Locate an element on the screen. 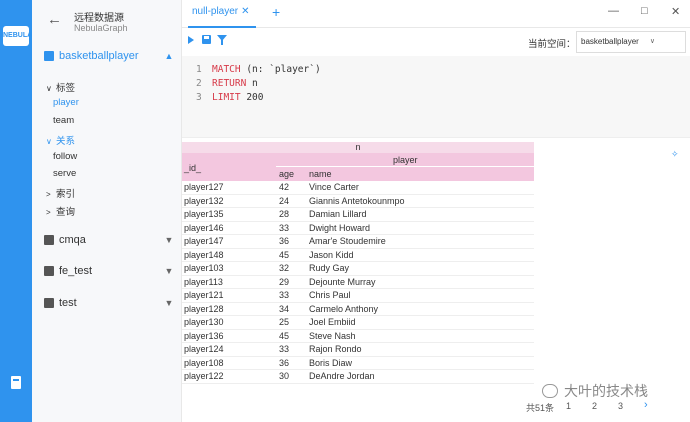  pagination-total: 共51条 is located at coordinates (540, 408).